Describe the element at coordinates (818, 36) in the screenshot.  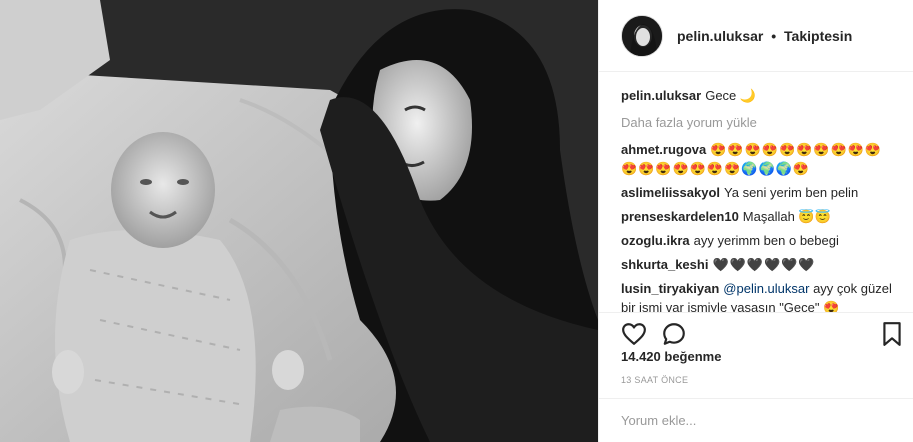
I see `follow-status: Takiptesin` at that location.